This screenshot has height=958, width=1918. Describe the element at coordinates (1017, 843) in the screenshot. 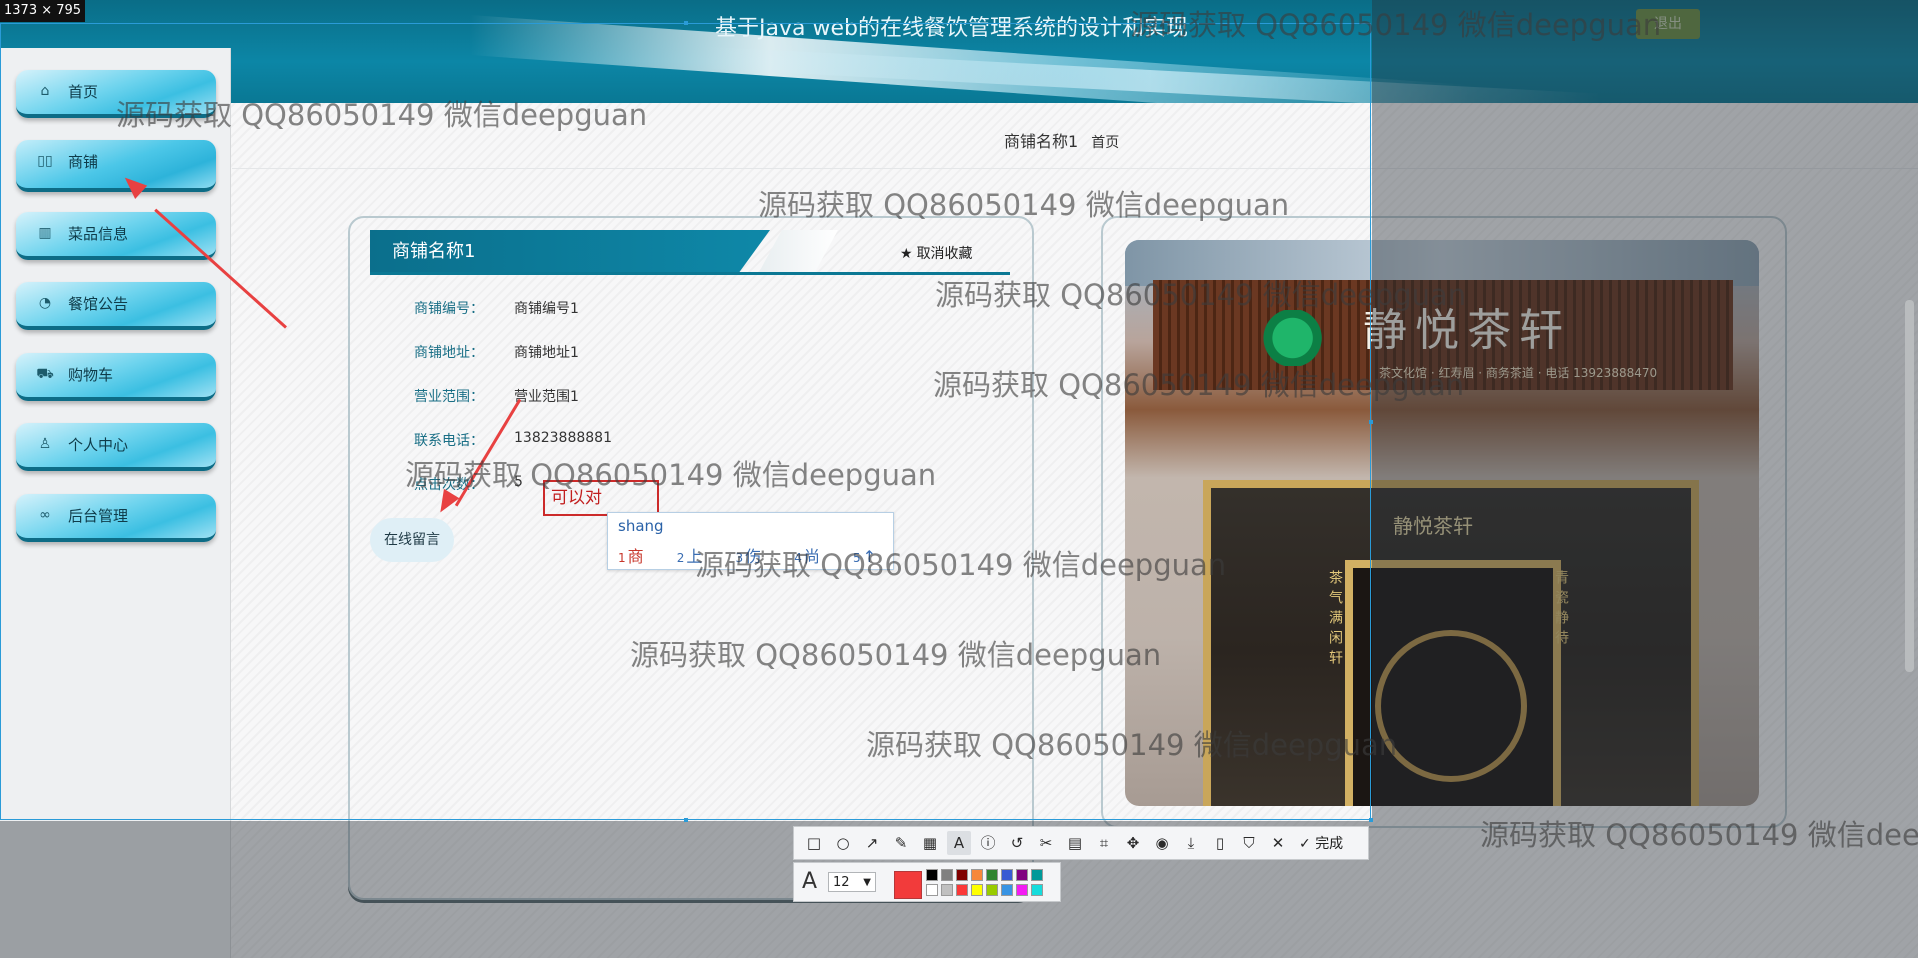

I see `undo-icon: ↺` at that location.